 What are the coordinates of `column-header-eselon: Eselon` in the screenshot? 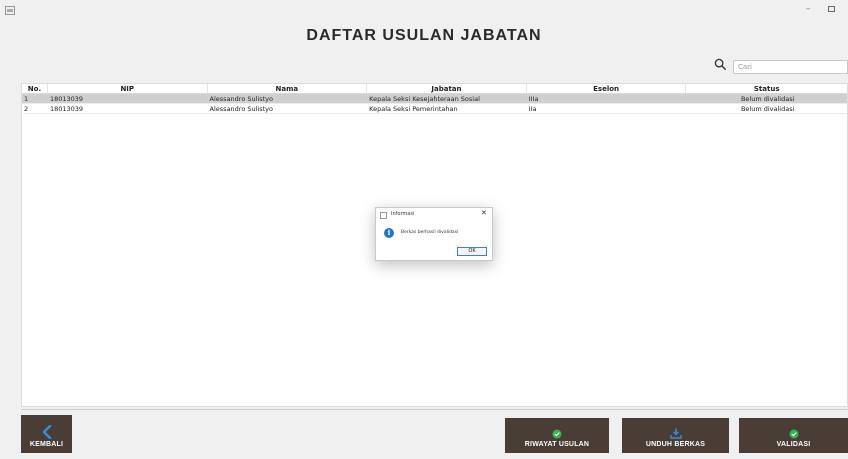 It's located at (607, 88).